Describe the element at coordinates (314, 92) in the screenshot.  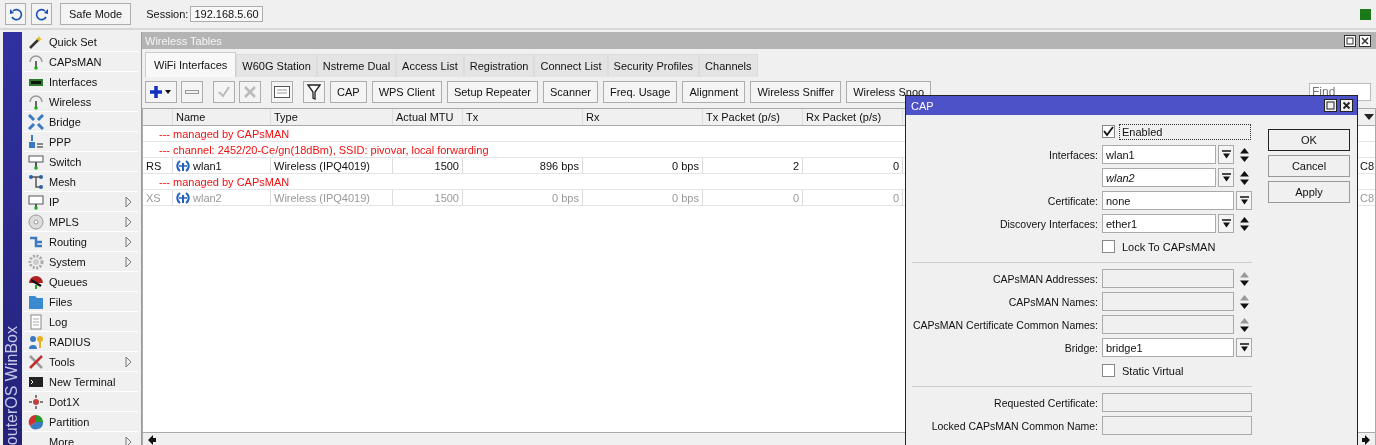
I see `filter-button` at that location.